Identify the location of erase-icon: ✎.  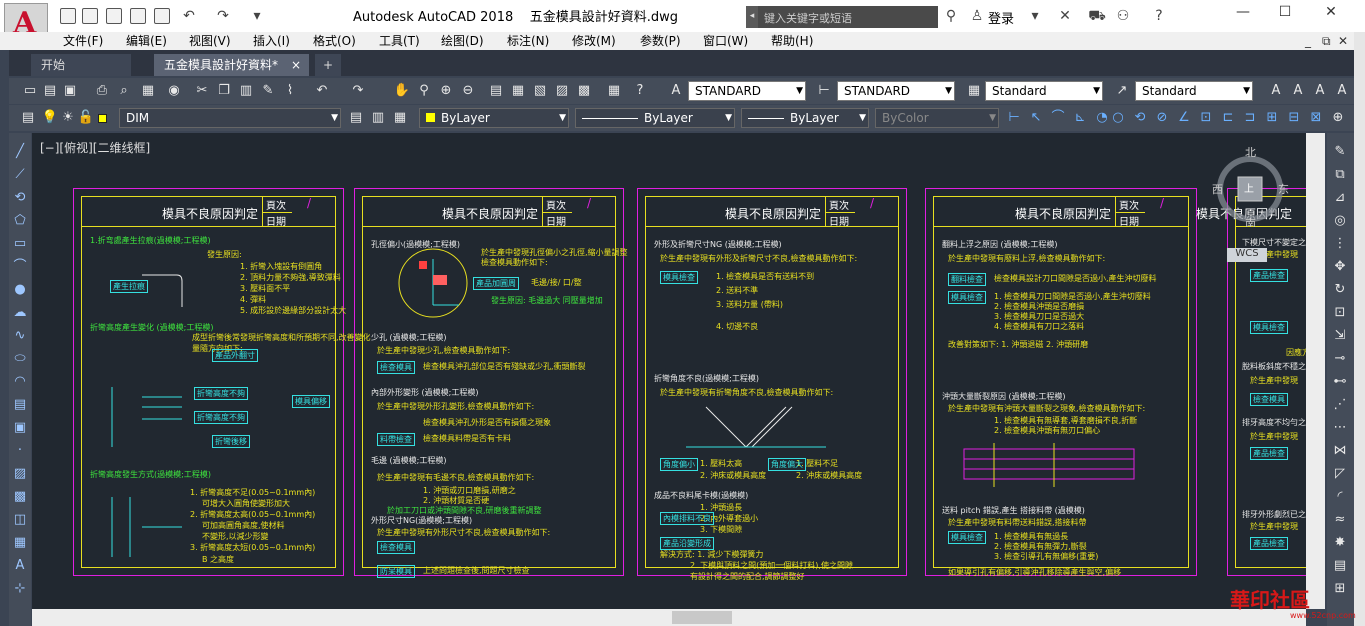
(1340, 152).